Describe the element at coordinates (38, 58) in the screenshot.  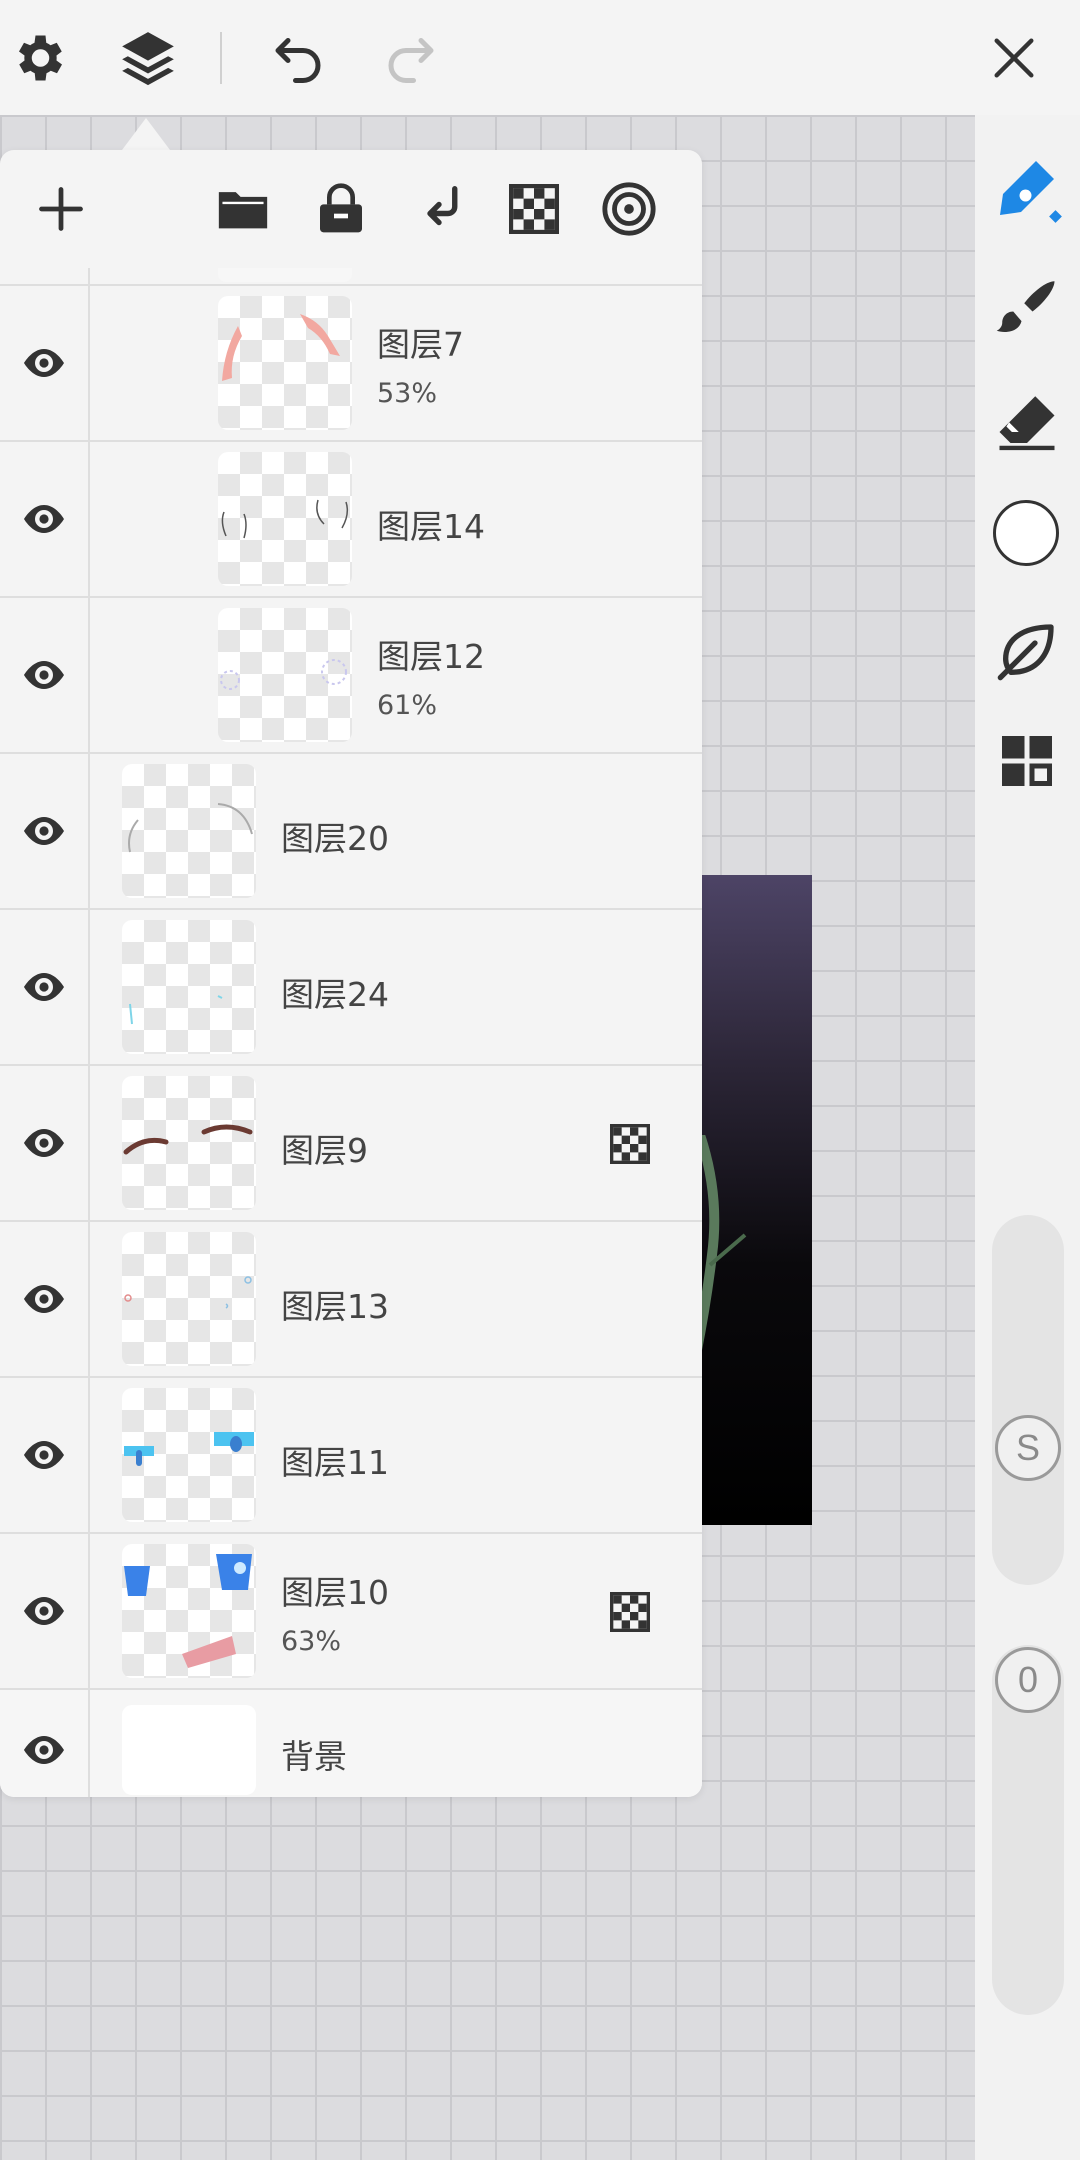
I see `gear-icon` at that location.